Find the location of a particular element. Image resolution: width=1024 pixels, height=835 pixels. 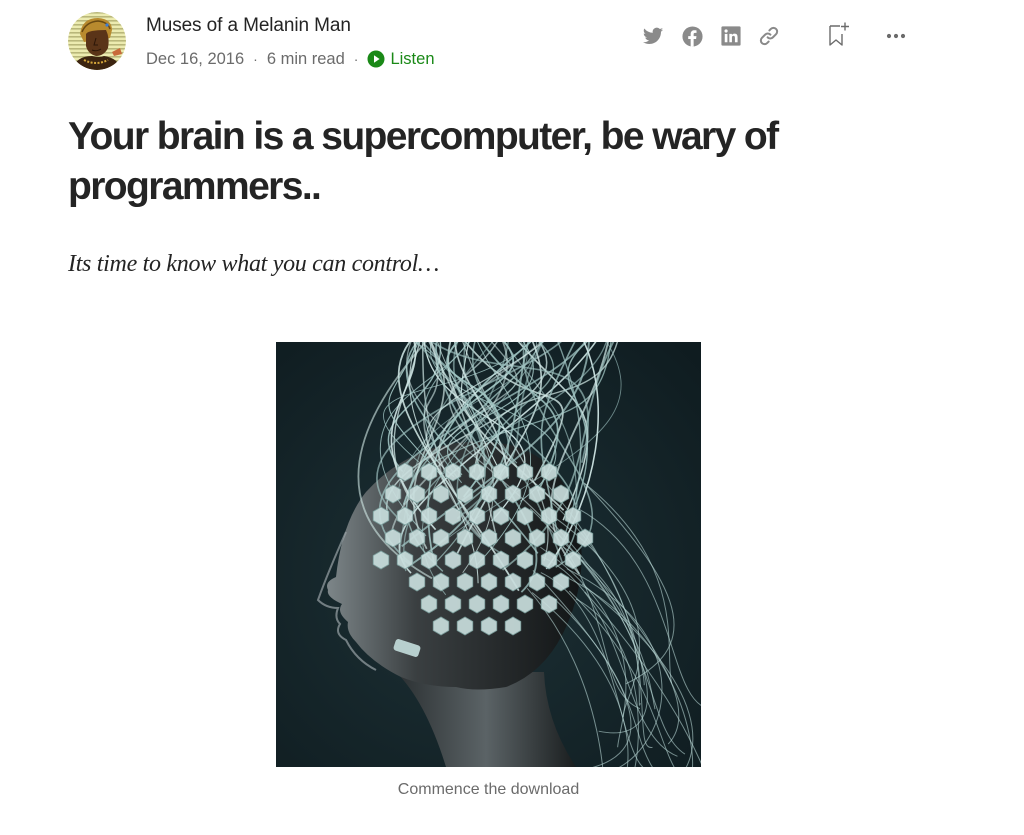

bookmark-button is located at coordinates (839, 35).